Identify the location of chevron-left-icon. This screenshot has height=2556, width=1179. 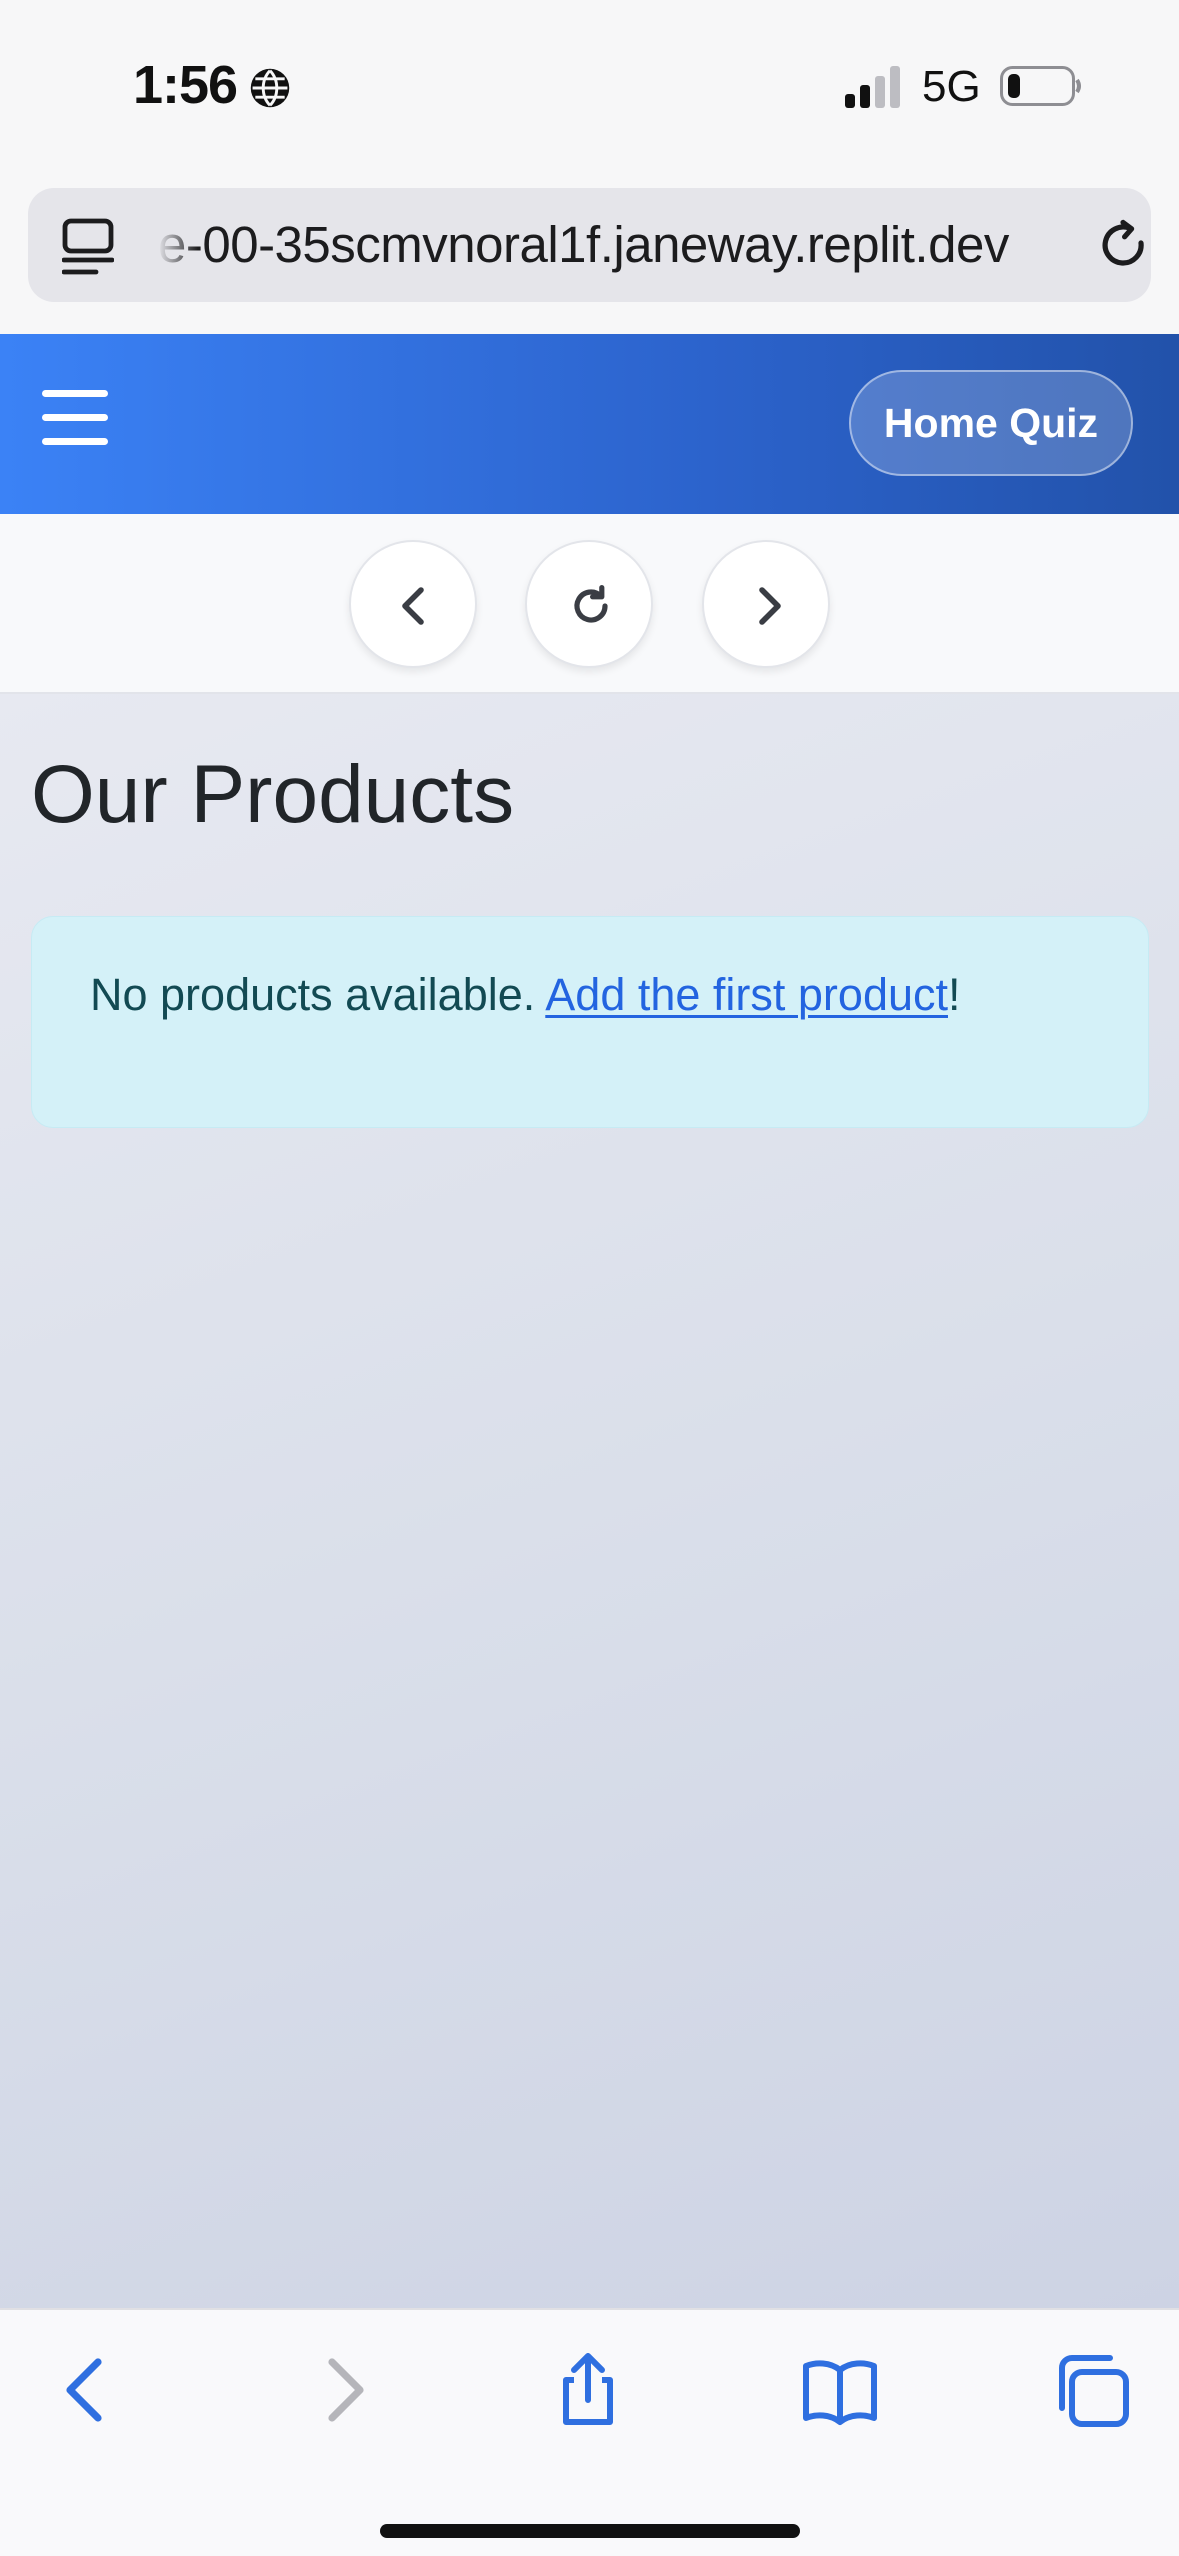
(413, 606).